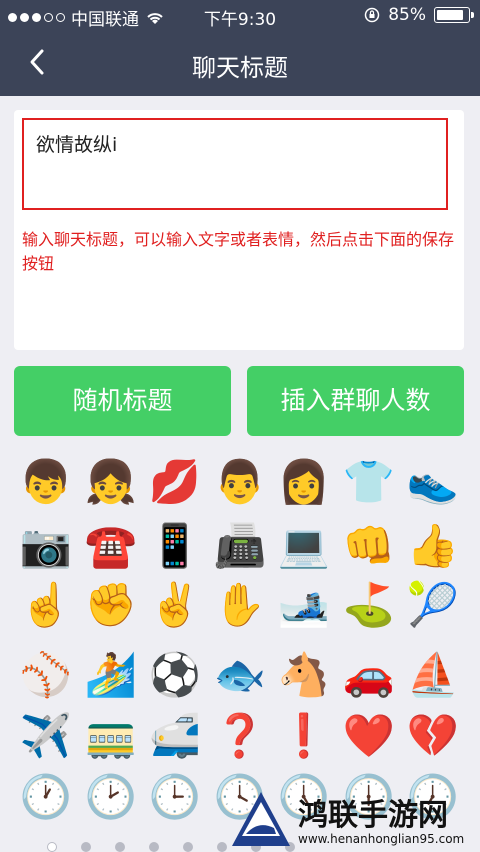 The height and width of the screenshot is (852, 480). What do you see at coordinates (433, 736) in the screenshot?
I see `emoji-key: 💔` at bounding box center [433, 736].